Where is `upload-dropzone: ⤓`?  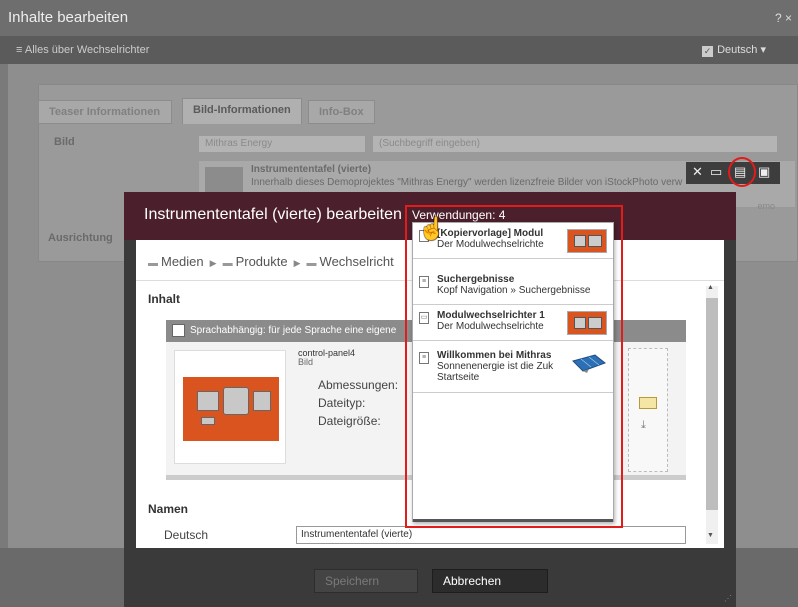 upload-dropzone: ⤓ is located at coordinates (648, 410).